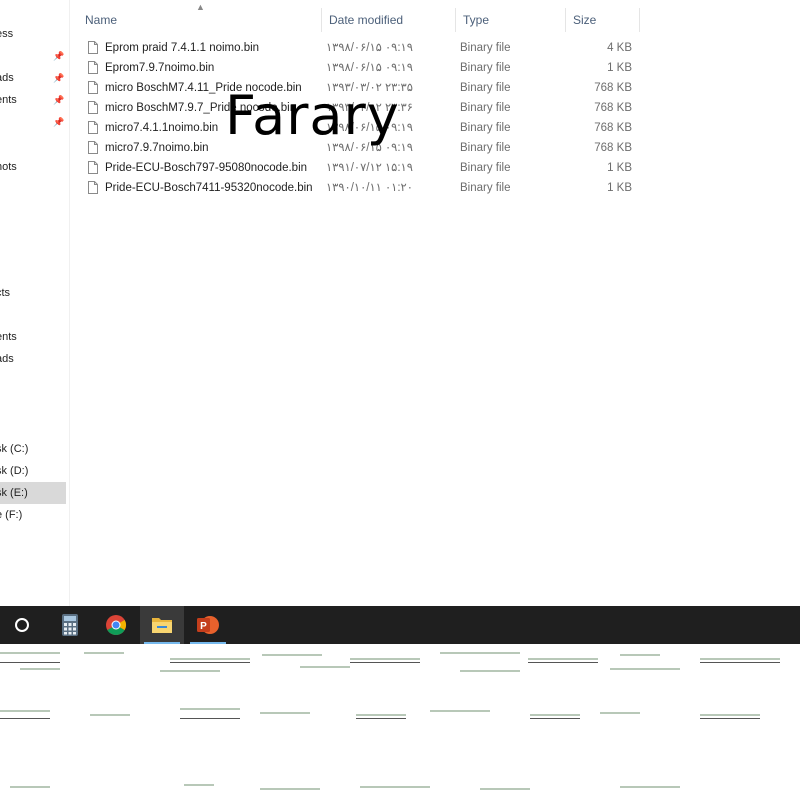  Describe the element at coordinates (389, 20) in the screenshot. I see `column-header-date-modified: Date modified` at that location.